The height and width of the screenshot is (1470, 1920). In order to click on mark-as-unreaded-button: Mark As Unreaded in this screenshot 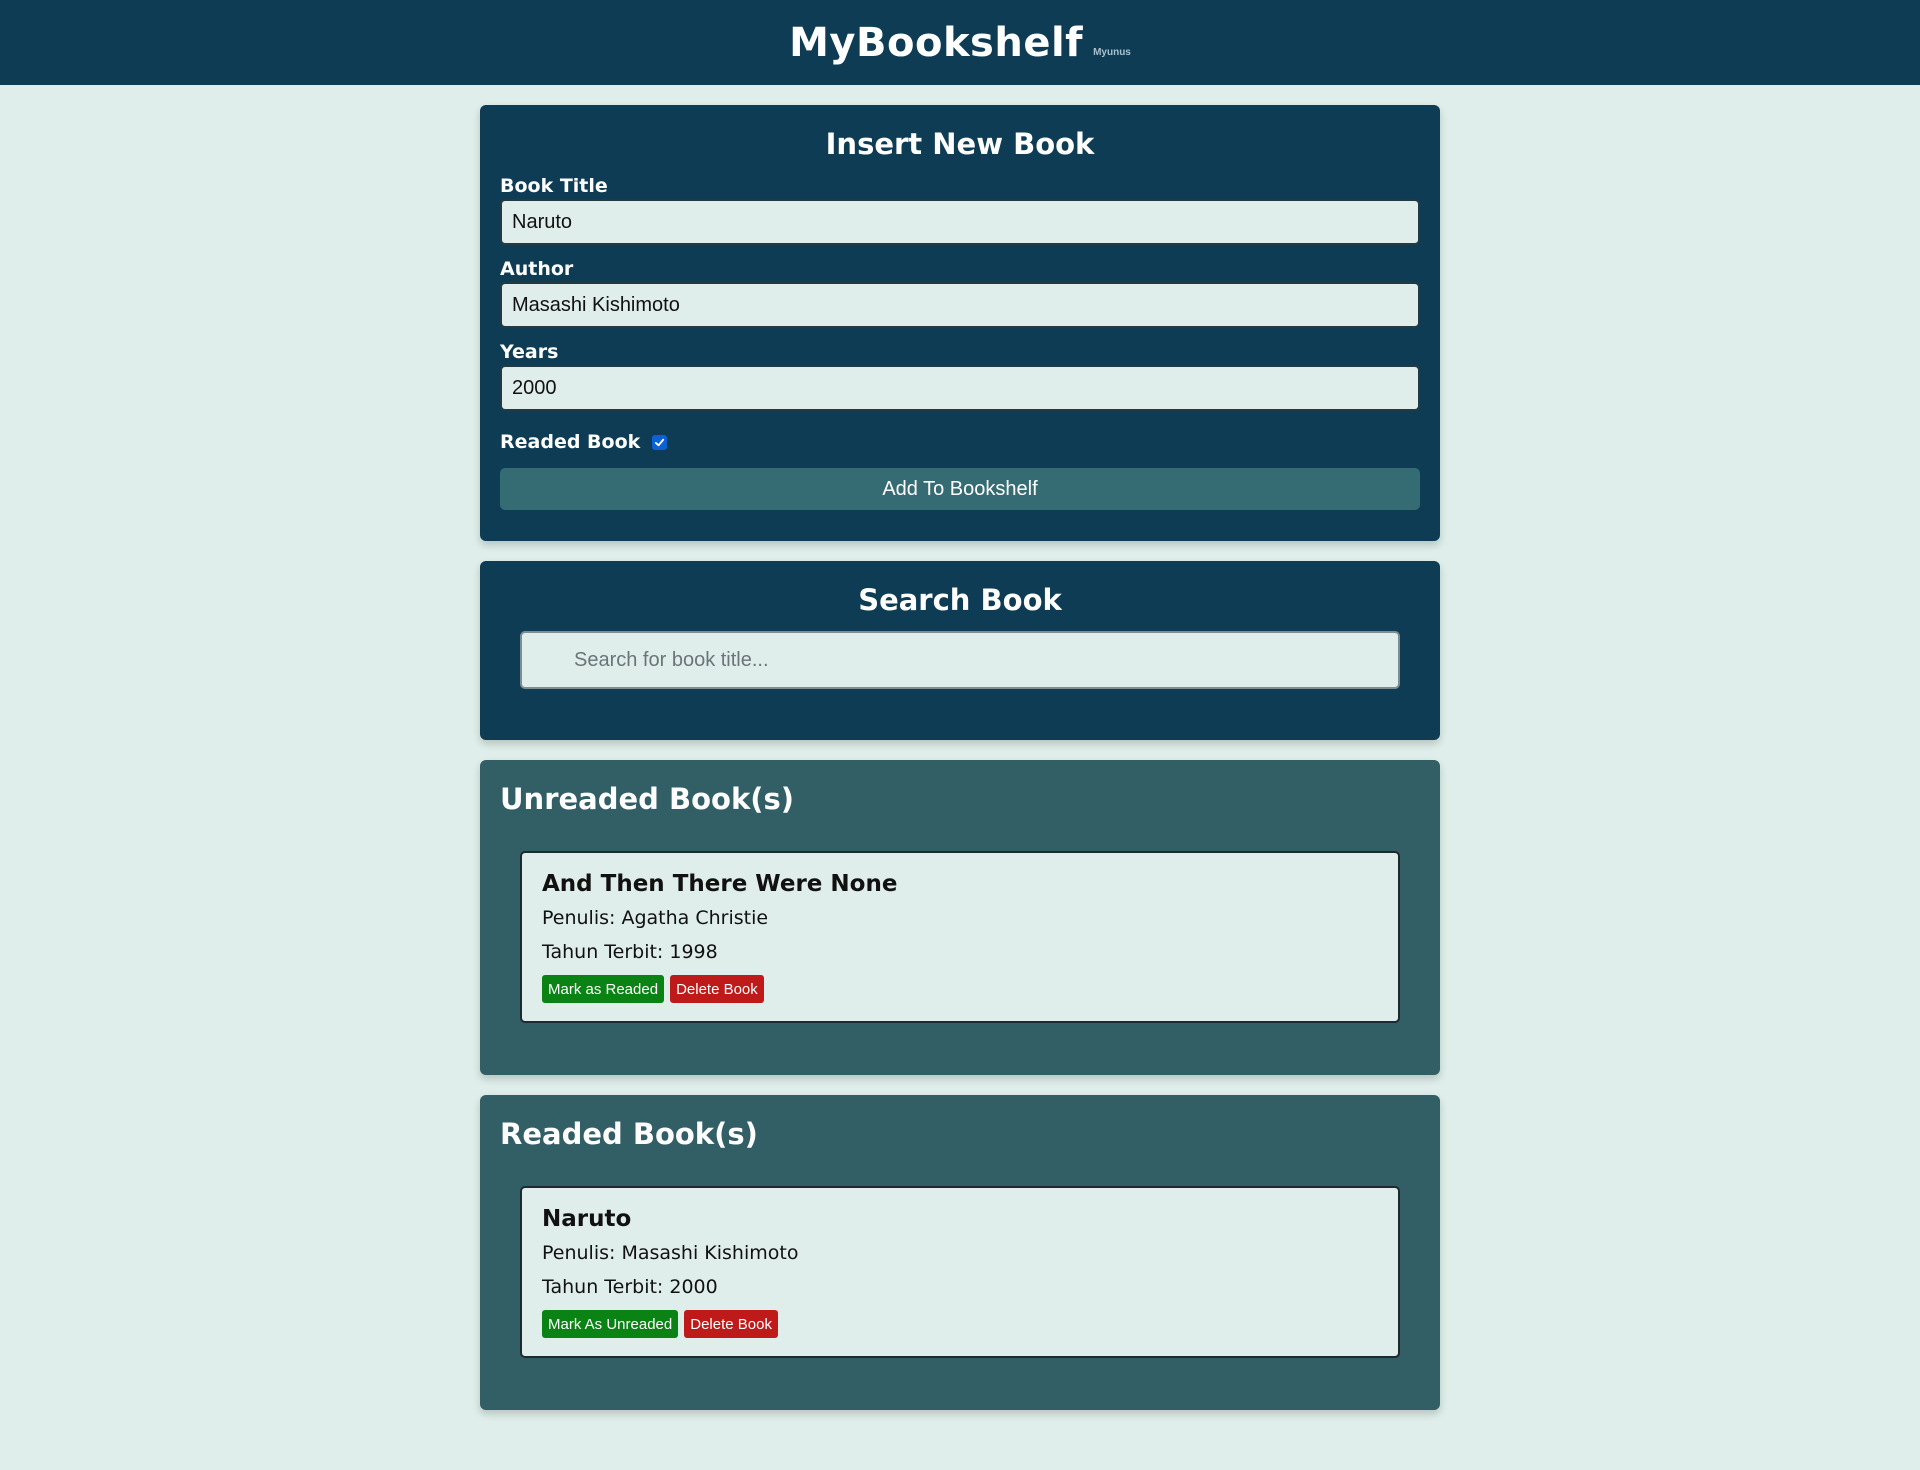, I will do `click(610, 1324)`.